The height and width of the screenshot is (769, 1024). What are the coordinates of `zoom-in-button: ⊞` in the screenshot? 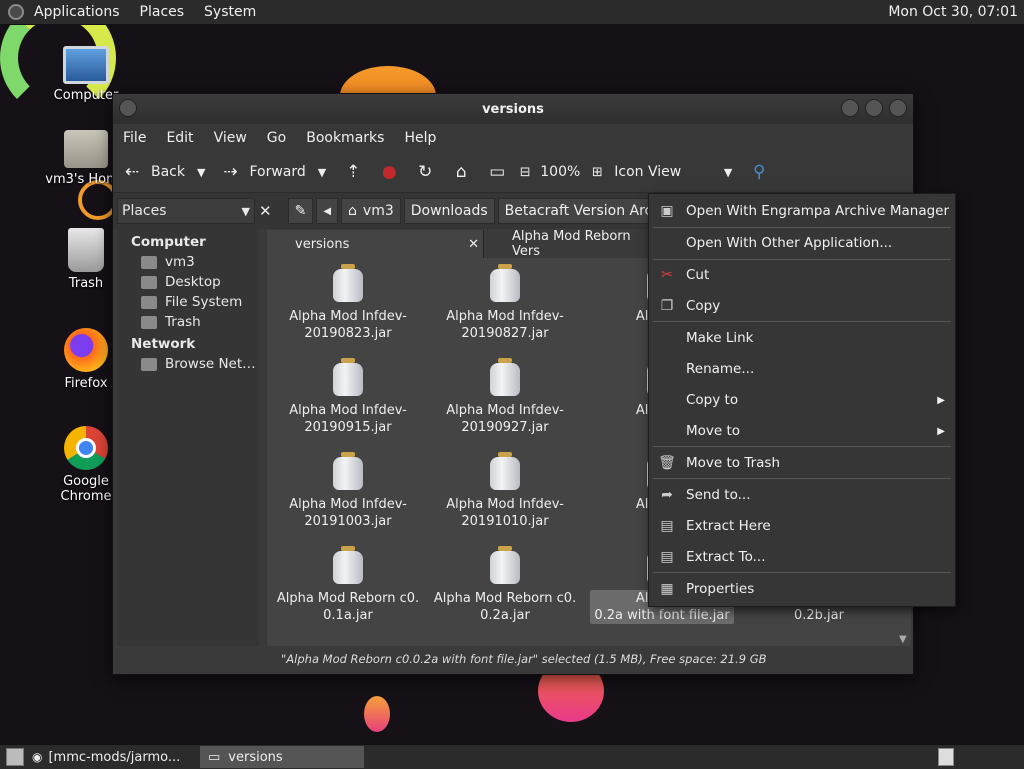 It's located at (597, 172).